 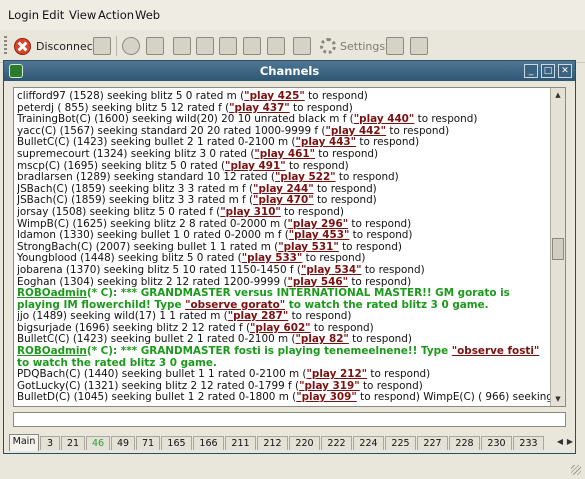 I want to click on play-link: "play 533", so click(x=272, y=258).